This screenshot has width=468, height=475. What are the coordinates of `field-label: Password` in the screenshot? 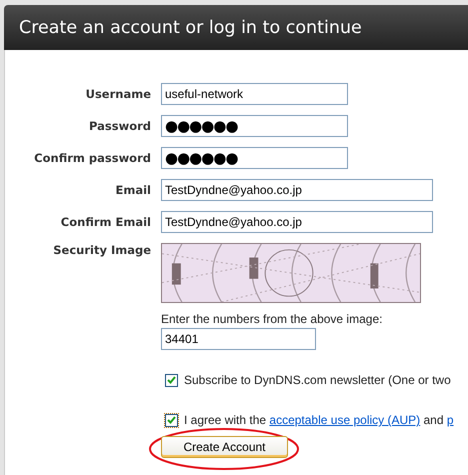 It's located at (120, 126).